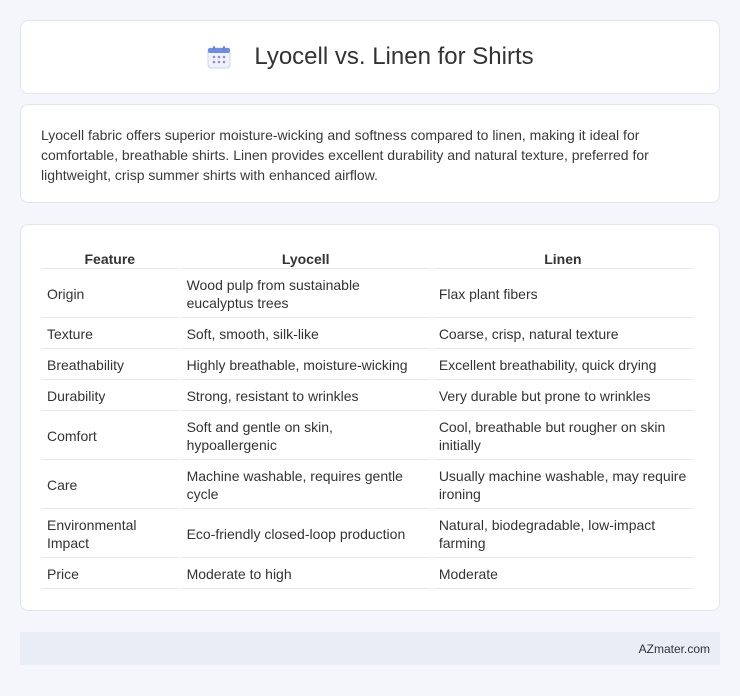  Describe the element at coordinates (370, 648) in the screenshot. I see `footer-bar: AZmater.com` at that location.